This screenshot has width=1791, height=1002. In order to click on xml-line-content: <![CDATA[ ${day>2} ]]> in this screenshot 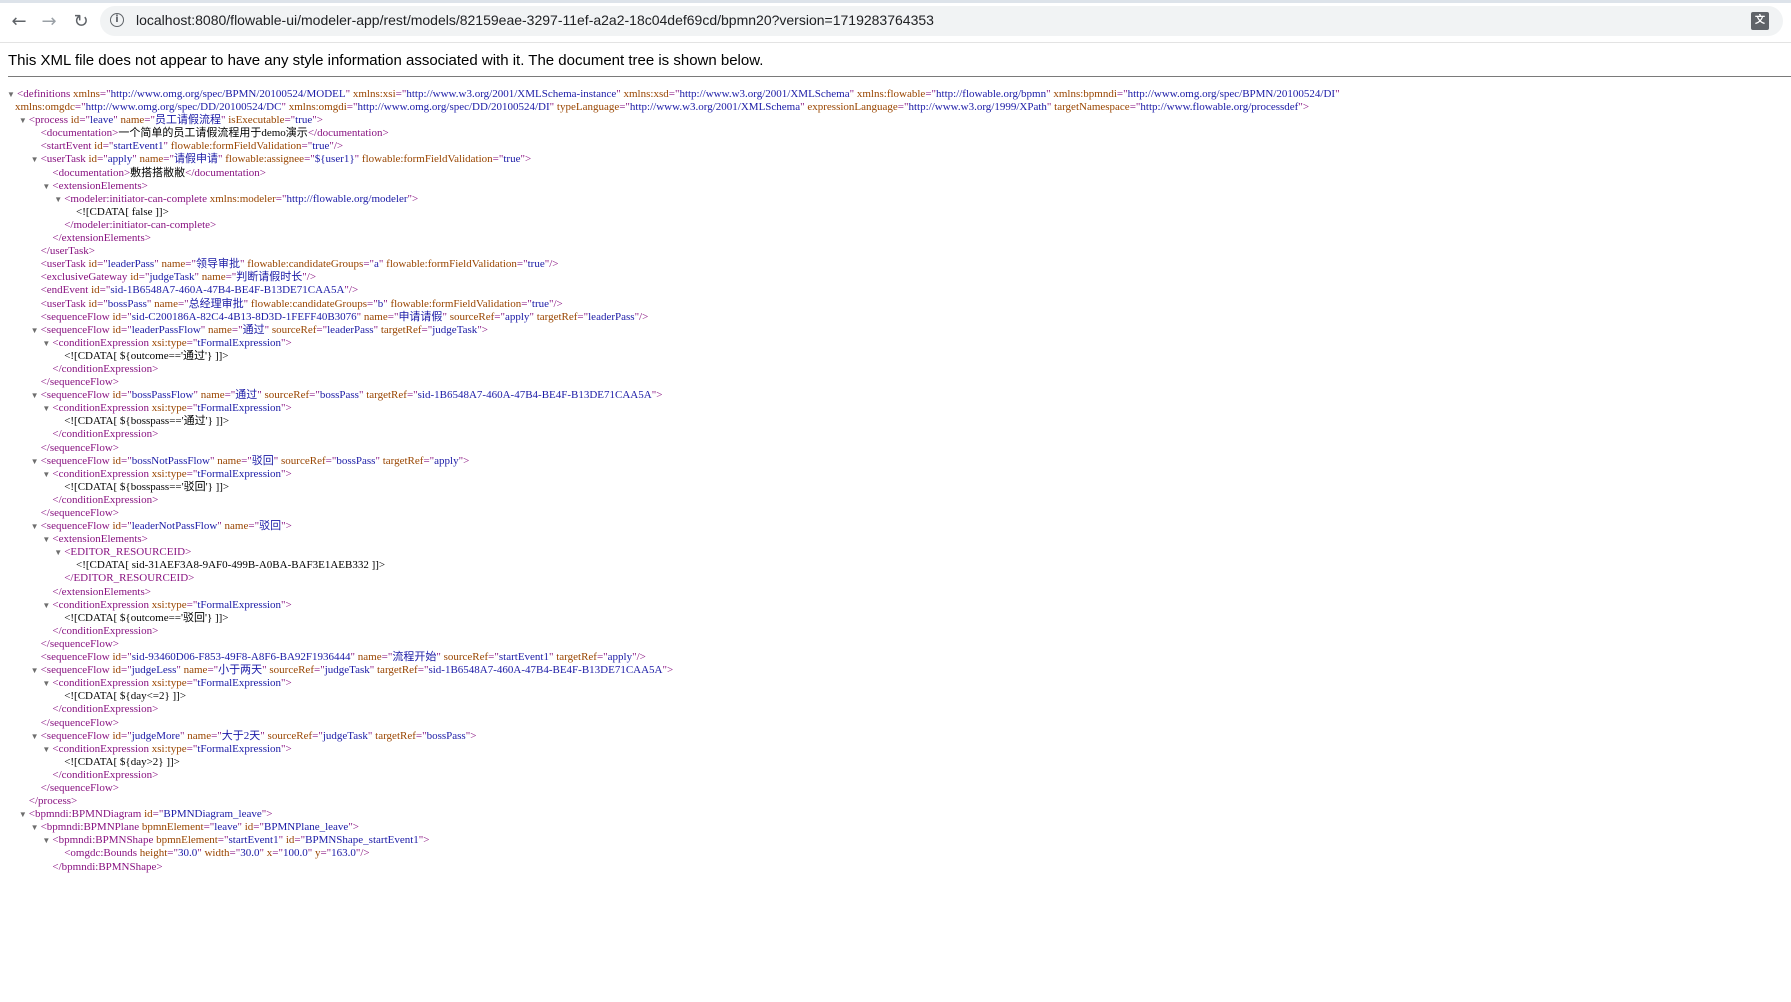, I will do `click(122, 762)`.